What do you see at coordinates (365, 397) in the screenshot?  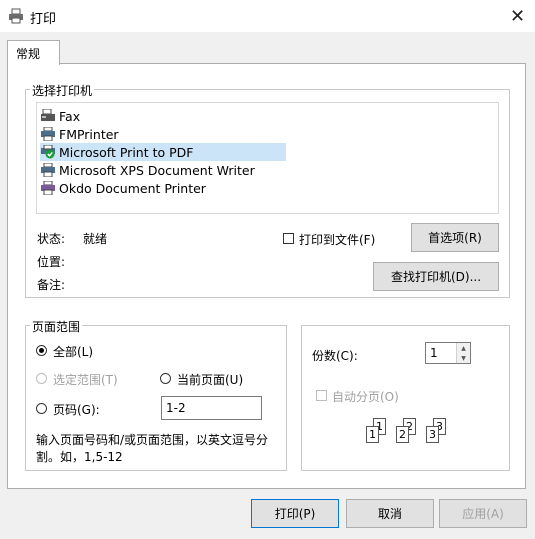 I see `collate-label: 自动分页(O)` at bounding box center [365, 397].